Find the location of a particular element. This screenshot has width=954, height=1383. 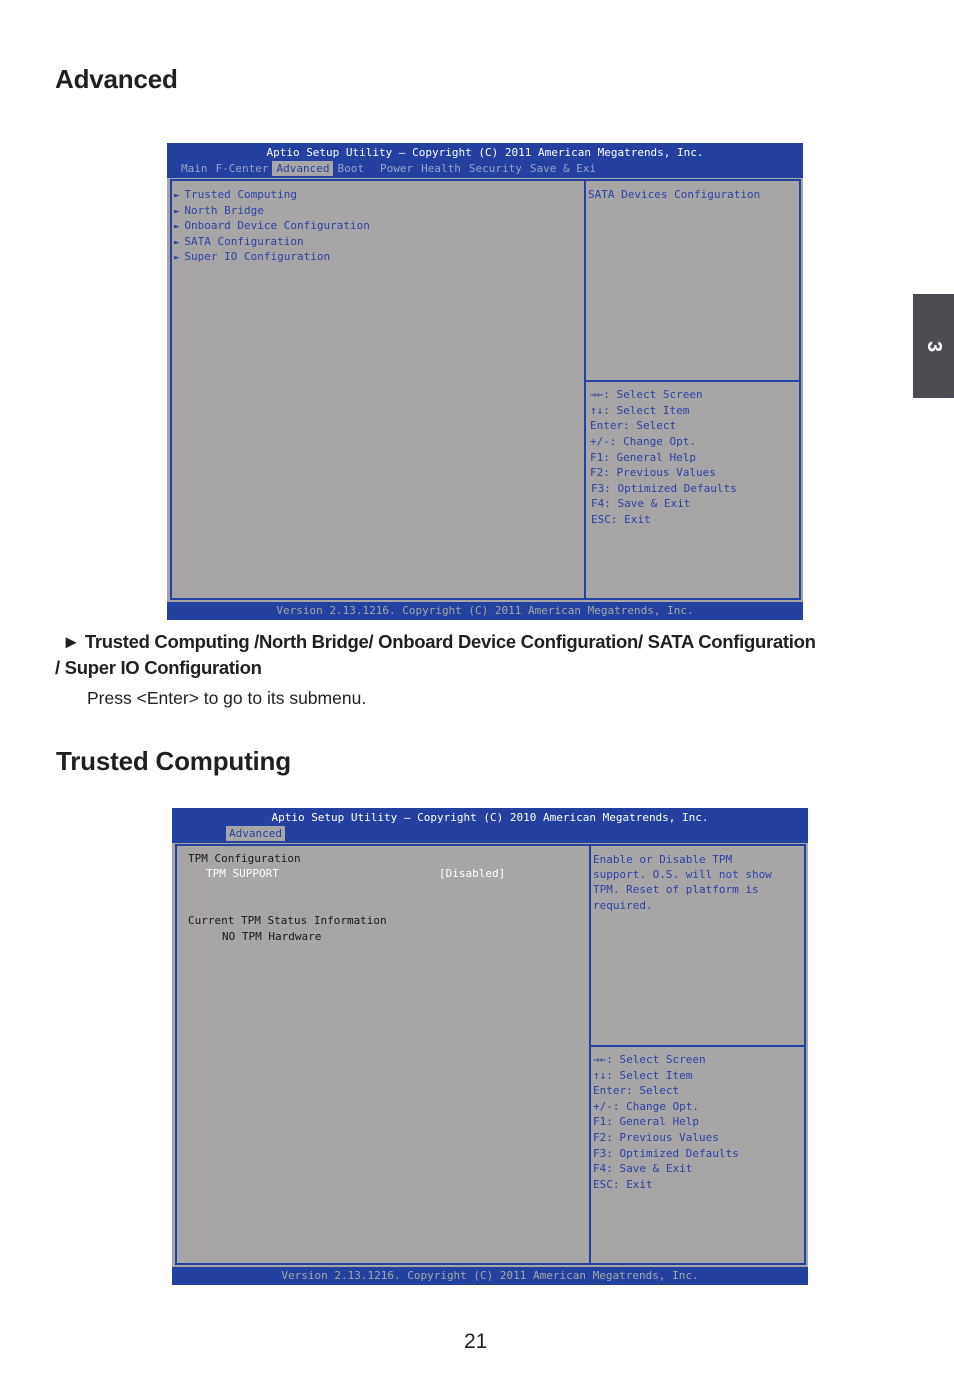

tpm-configuration-label: TPM Configuration is located at coordinates (244, 858).